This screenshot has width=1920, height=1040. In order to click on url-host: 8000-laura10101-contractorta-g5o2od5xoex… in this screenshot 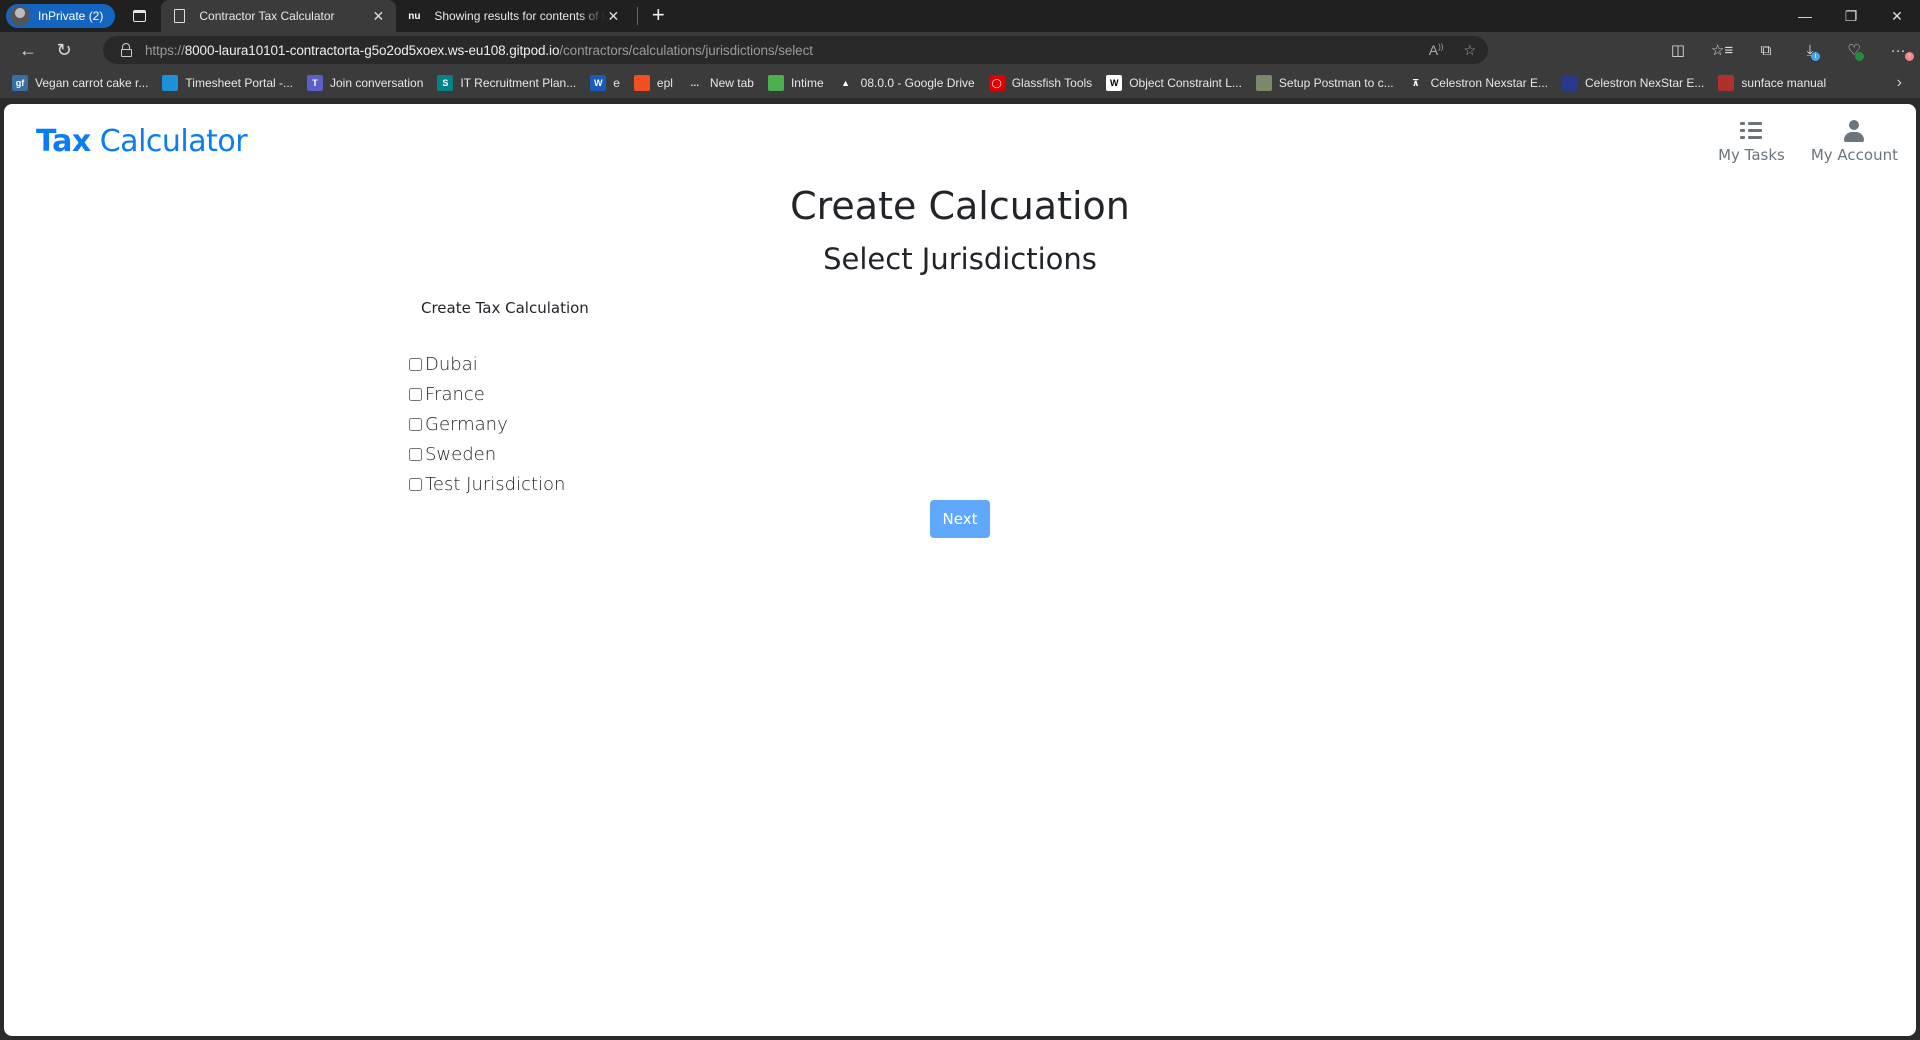, I will do `click(372, 50)`.